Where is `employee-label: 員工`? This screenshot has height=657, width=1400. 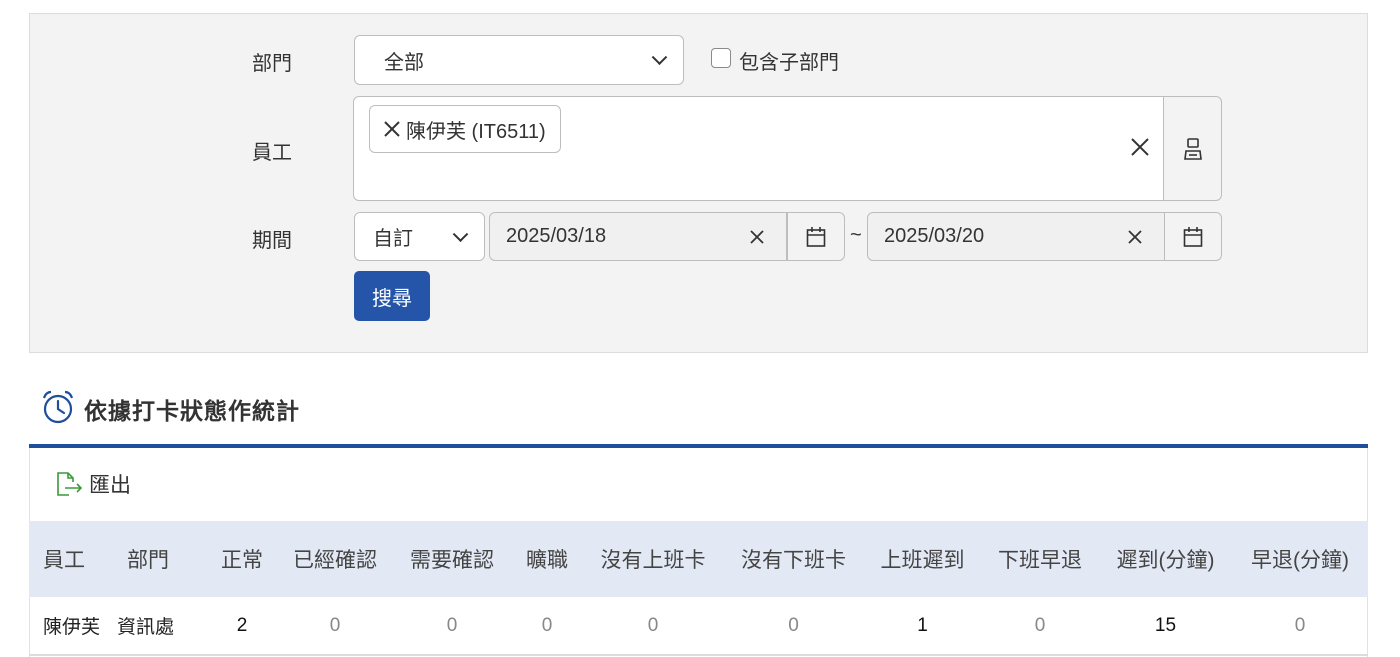
employee-label: 員工 is located at coordinates (272, 153).